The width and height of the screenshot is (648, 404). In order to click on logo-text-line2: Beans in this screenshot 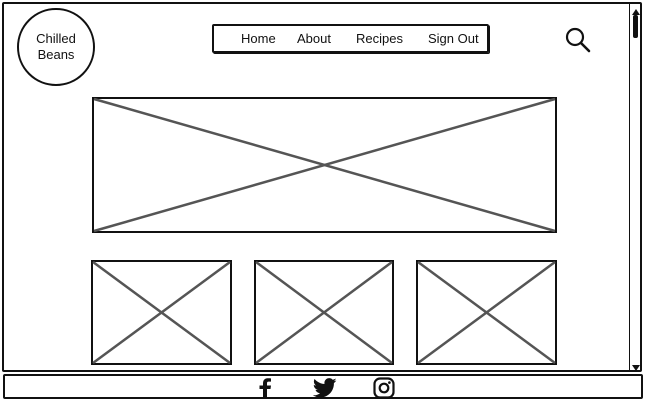, I will do `click(56, 54)`.